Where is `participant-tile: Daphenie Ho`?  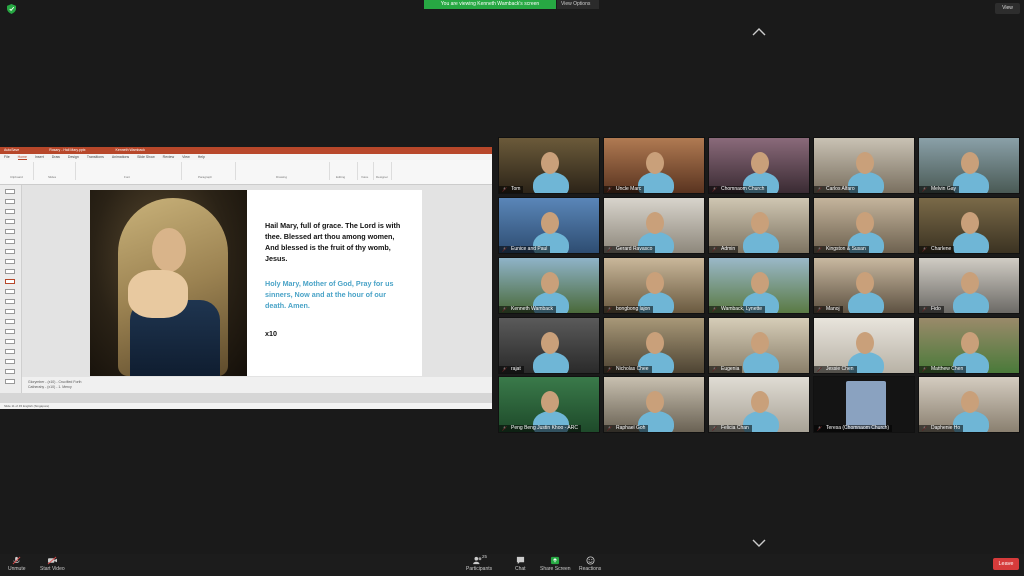
participant-tile: Daphenie Ho is located at coordinates (969, 404).